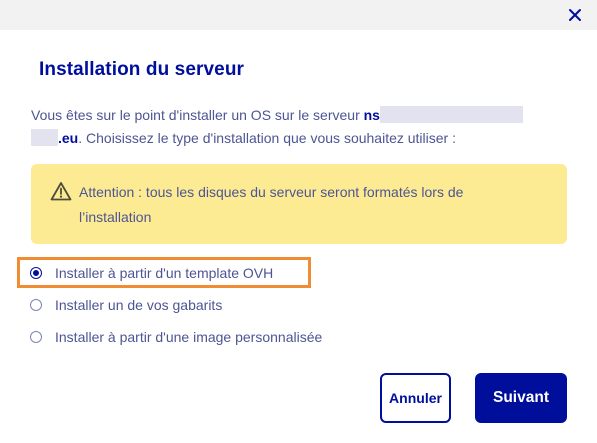 This screenshot has height=443, width=597. I want to click on next-button: Suivant, so click(521, 398).